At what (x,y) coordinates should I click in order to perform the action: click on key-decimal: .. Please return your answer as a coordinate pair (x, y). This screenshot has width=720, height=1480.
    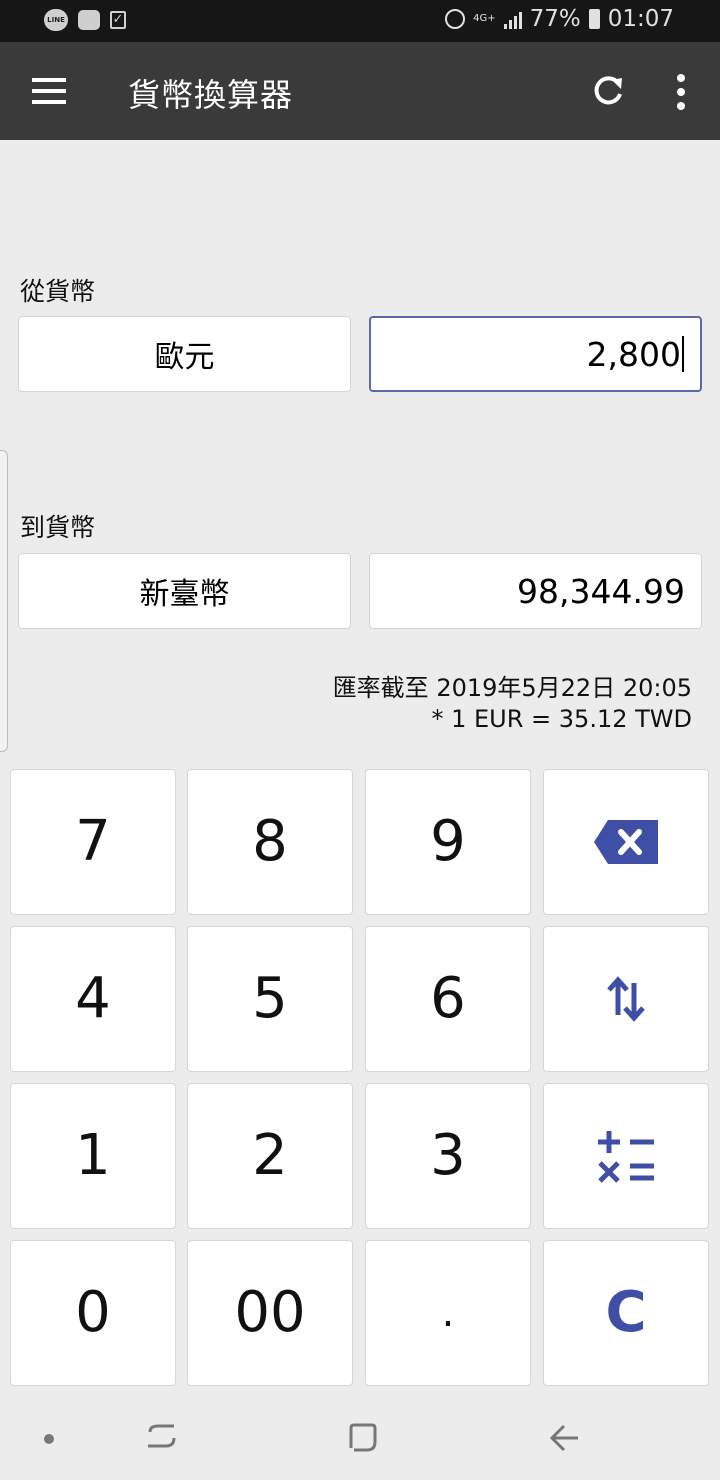
    Looking at the image, I should click on (448, 1313).